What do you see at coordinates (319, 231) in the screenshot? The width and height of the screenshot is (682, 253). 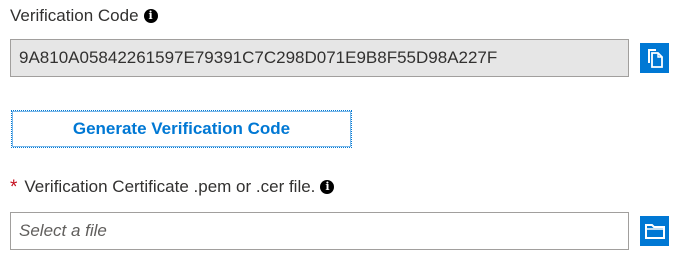 I see `certificate-file-input` at bounding box center [319, 231].